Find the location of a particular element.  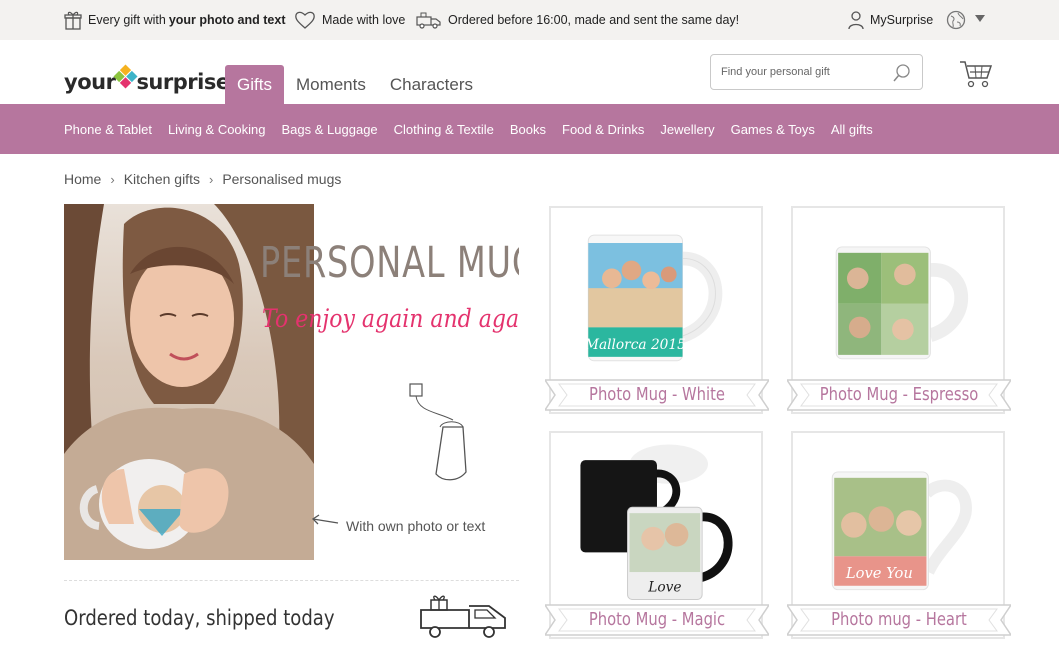

product-ribbon: Photo Mug - Espresso is located at coordinates (899, 395).